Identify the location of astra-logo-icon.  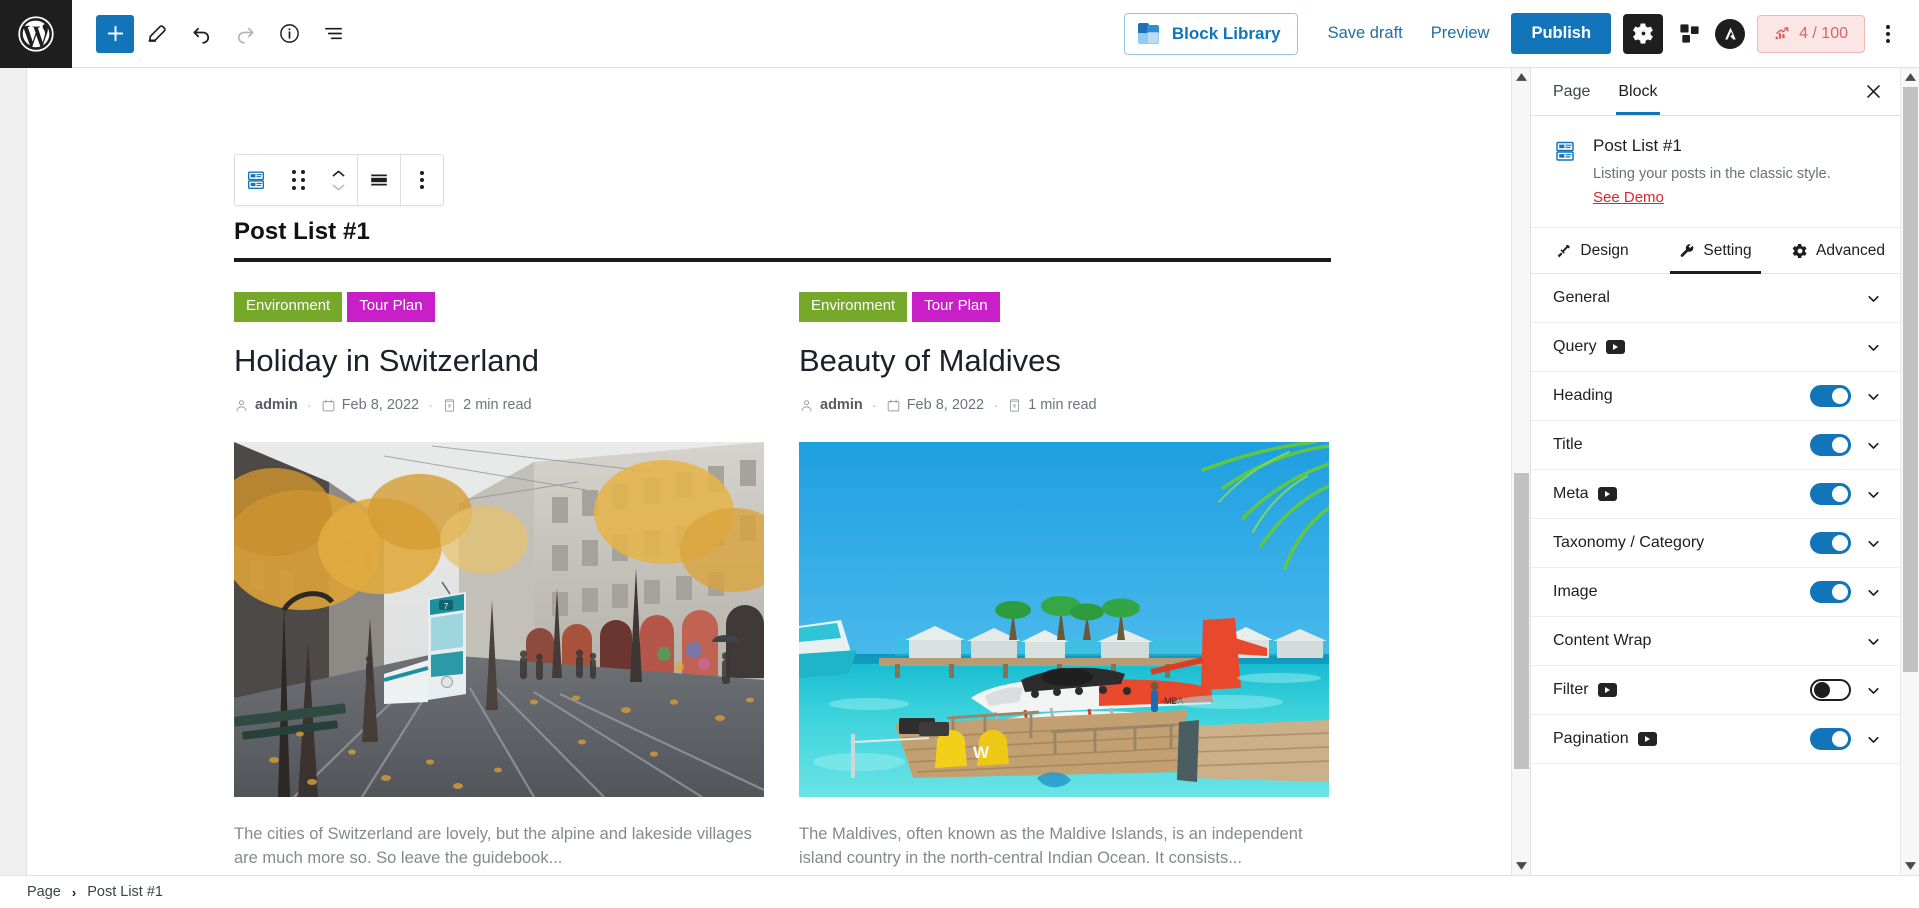
(1730, 33).